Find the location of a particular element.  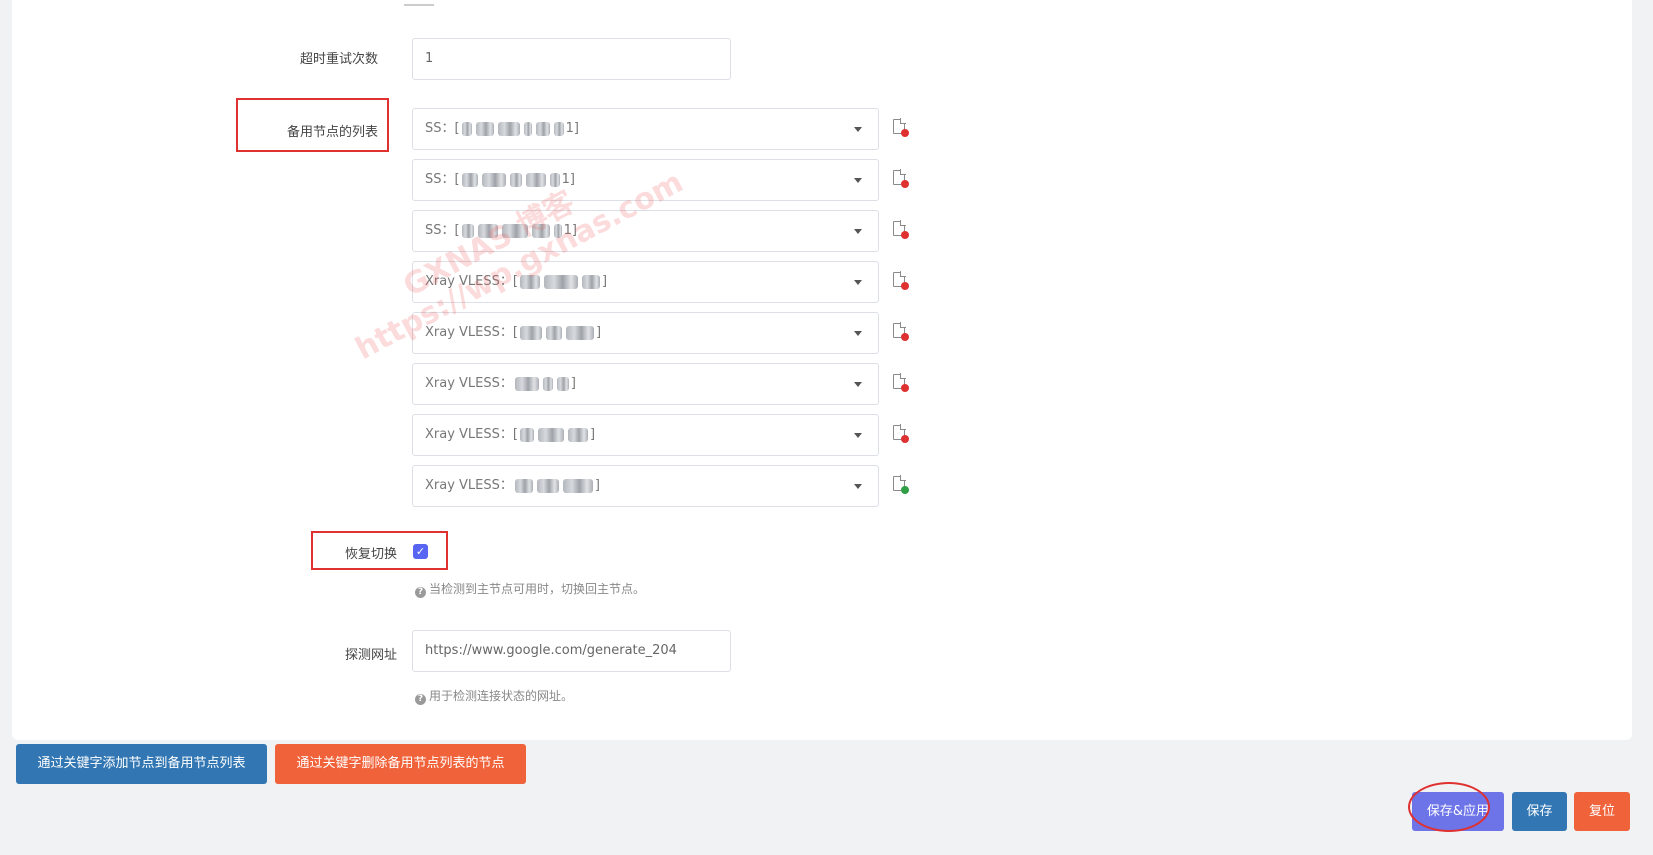

timeout-retry-label: 超时重试次数 is located at coordinates (338, 59).